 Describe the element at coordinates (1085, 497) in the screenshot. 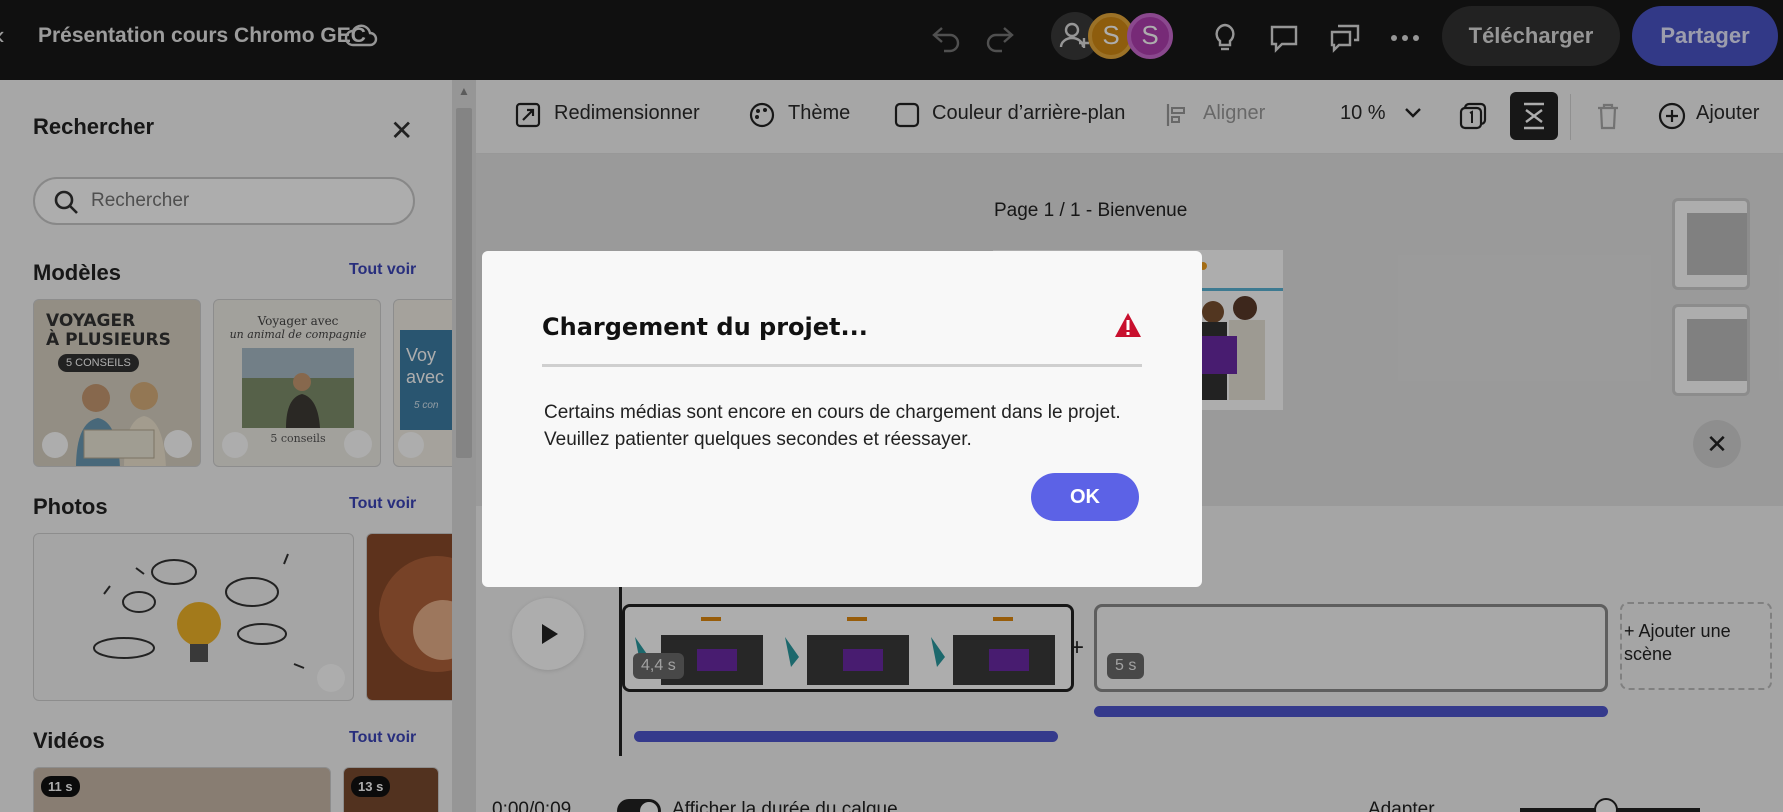

I see `ok-button: OK` at that location.